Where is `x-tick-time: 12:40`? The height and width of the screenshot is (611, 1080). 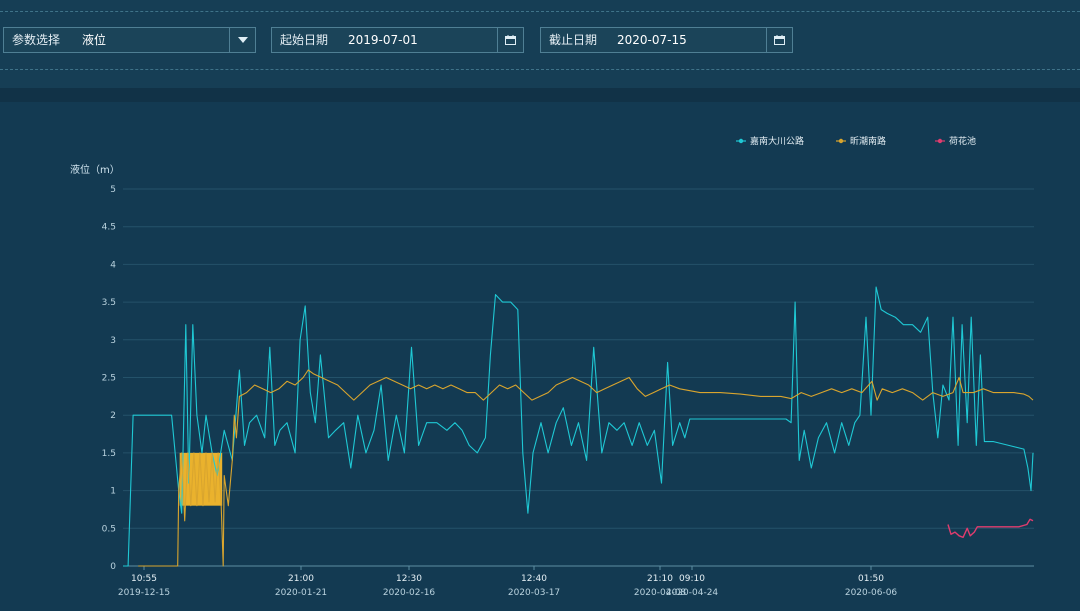 x-tick-time: 12:40 is located at coordinates (534, 579).